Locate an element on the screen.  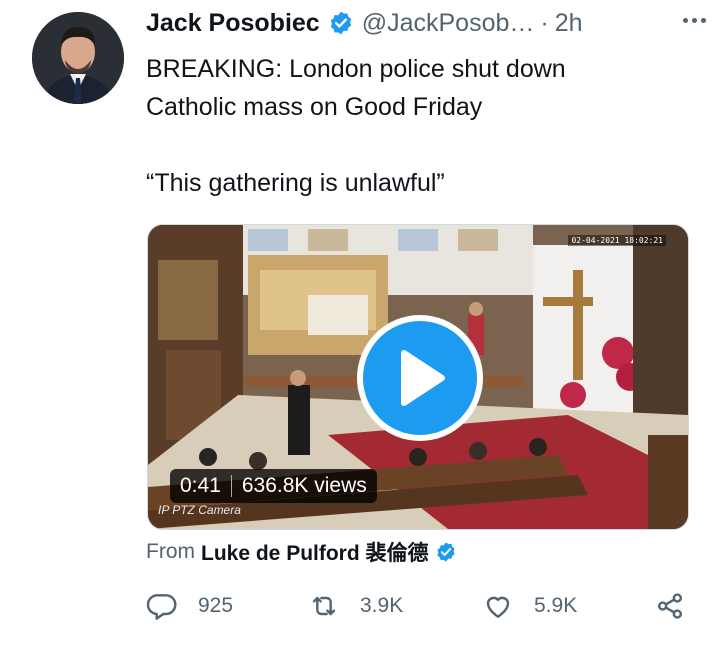
retweet-count: 3.9K is located at coordinates (382, 605).